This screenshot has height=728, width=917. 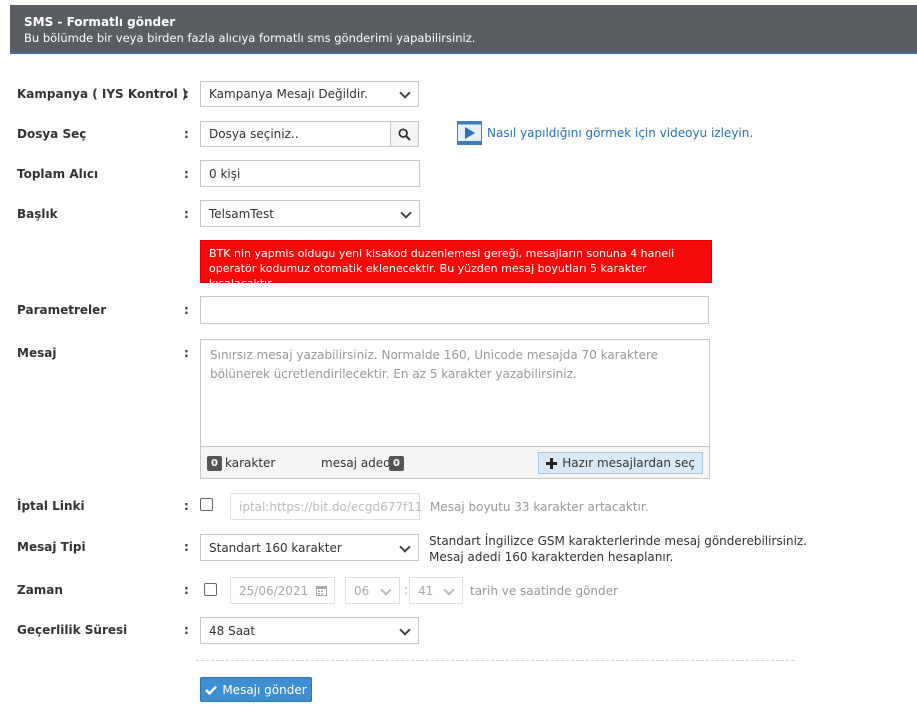 I want to click on schedule-date-input: 25/06/2021, so click(x=282, y=590).